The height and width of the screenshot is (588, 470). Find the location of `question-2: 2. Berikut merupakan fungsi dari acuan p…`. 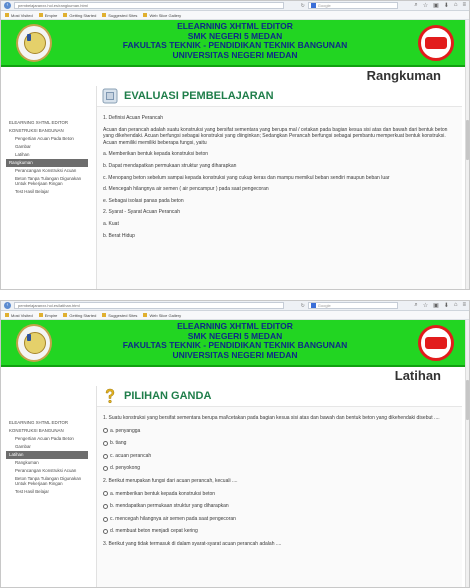

question-2: 2. Berikut merupakan fungsi dari acuan p… is located at coordinates (170, 480).